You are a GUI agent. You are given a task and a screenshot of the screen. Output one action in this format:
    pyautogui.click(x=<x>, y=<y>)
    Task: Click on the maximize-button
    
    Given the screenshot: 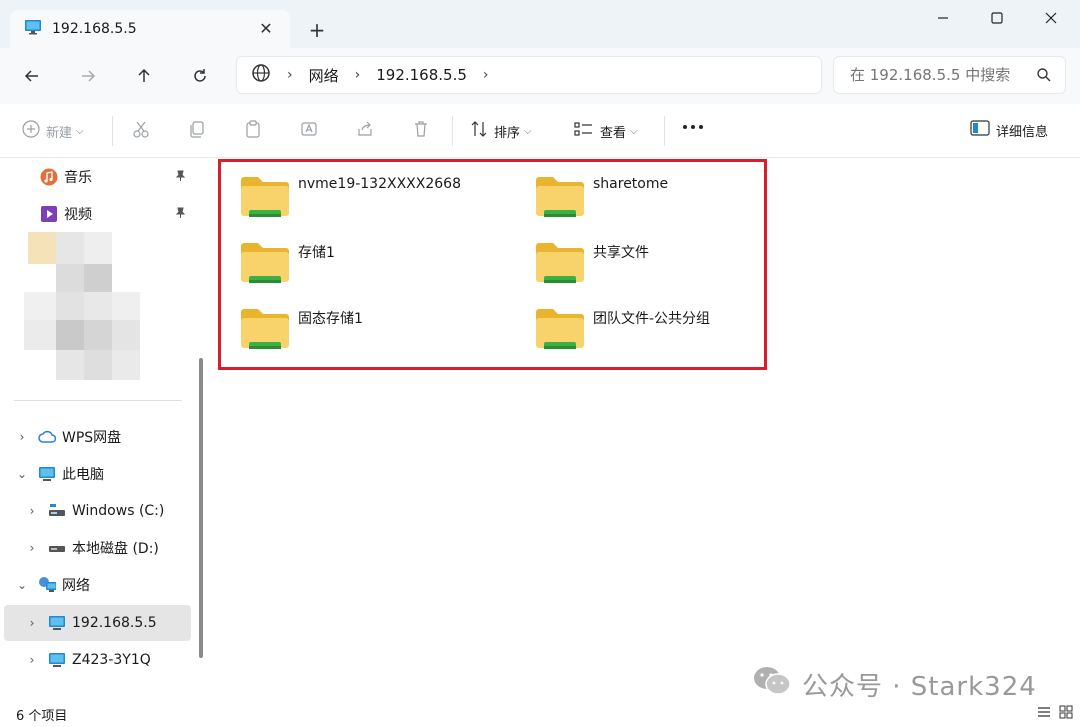 What is the action you would take?
    pyautogui.click(x=997, y=18)
    